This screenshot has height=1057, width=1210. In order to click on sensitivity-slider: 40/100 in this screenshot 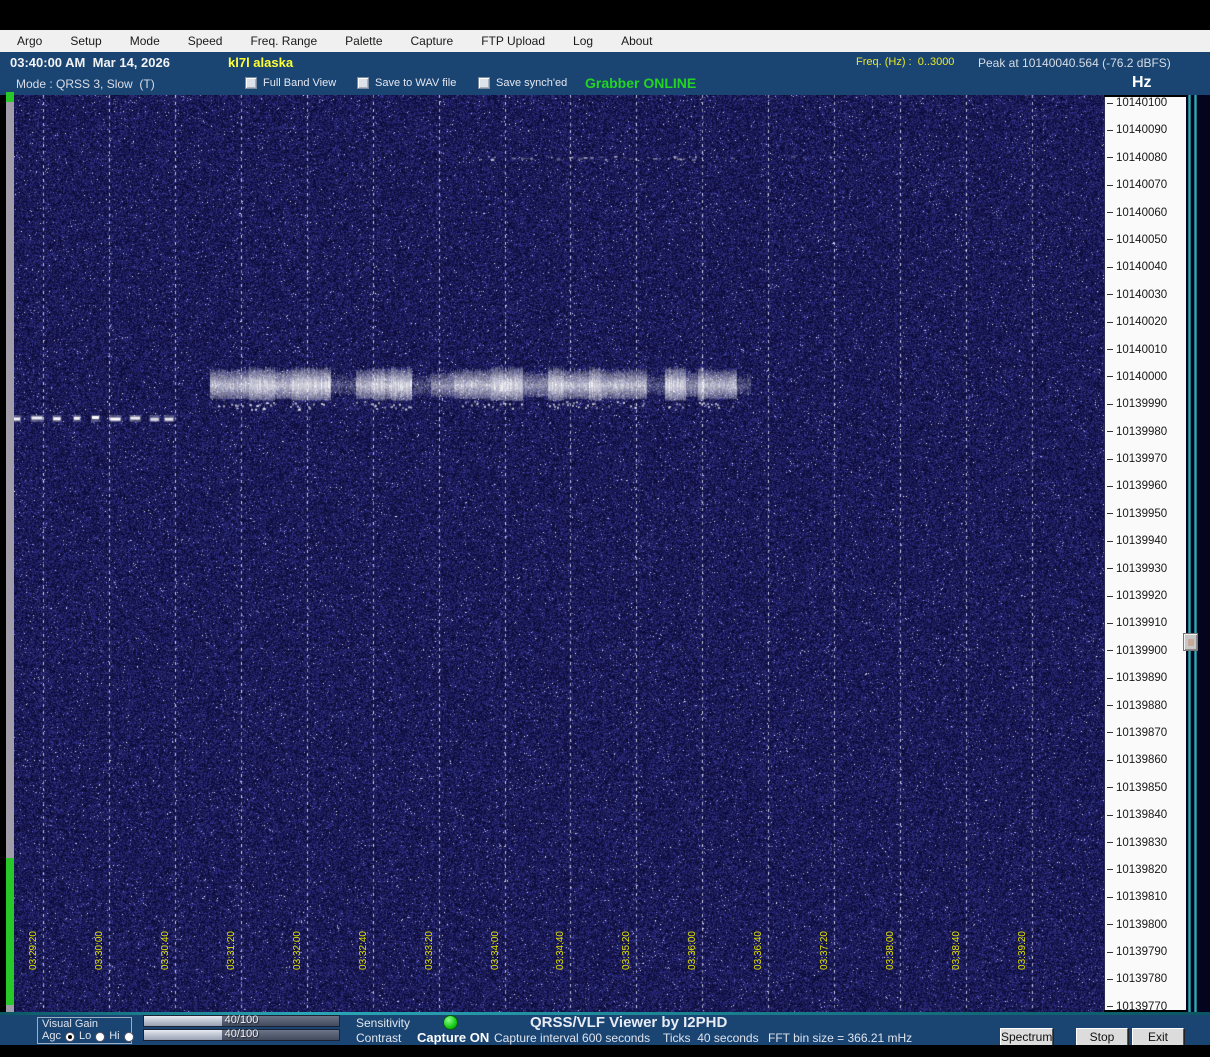, I will do `click(241, 1020)`.